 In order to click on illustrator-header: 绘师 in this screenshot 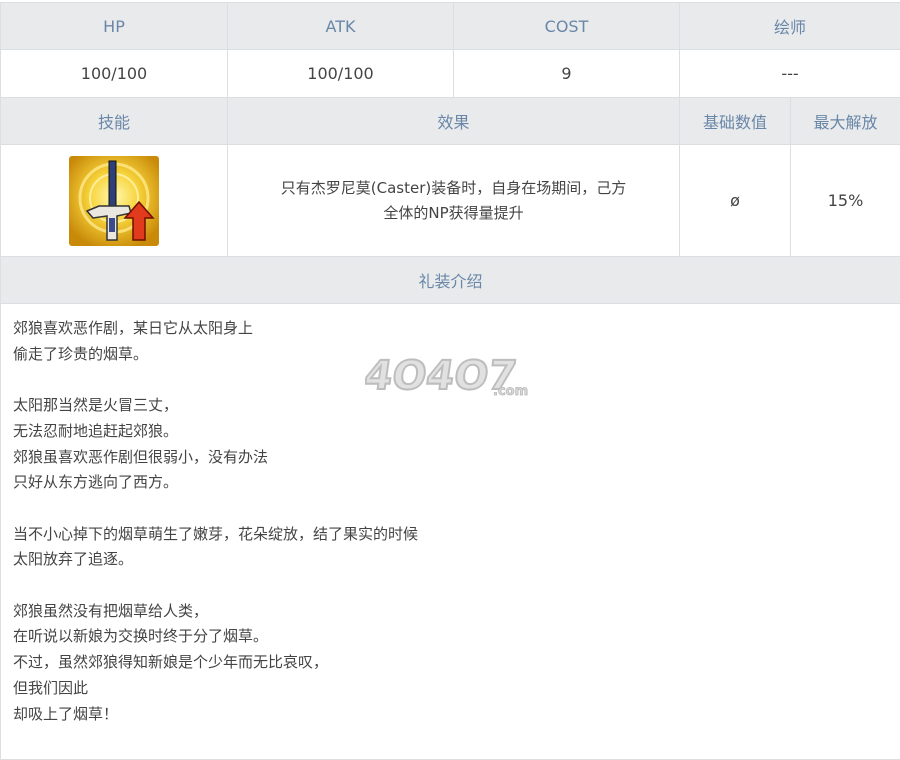, I will do `click(790, 26)`.